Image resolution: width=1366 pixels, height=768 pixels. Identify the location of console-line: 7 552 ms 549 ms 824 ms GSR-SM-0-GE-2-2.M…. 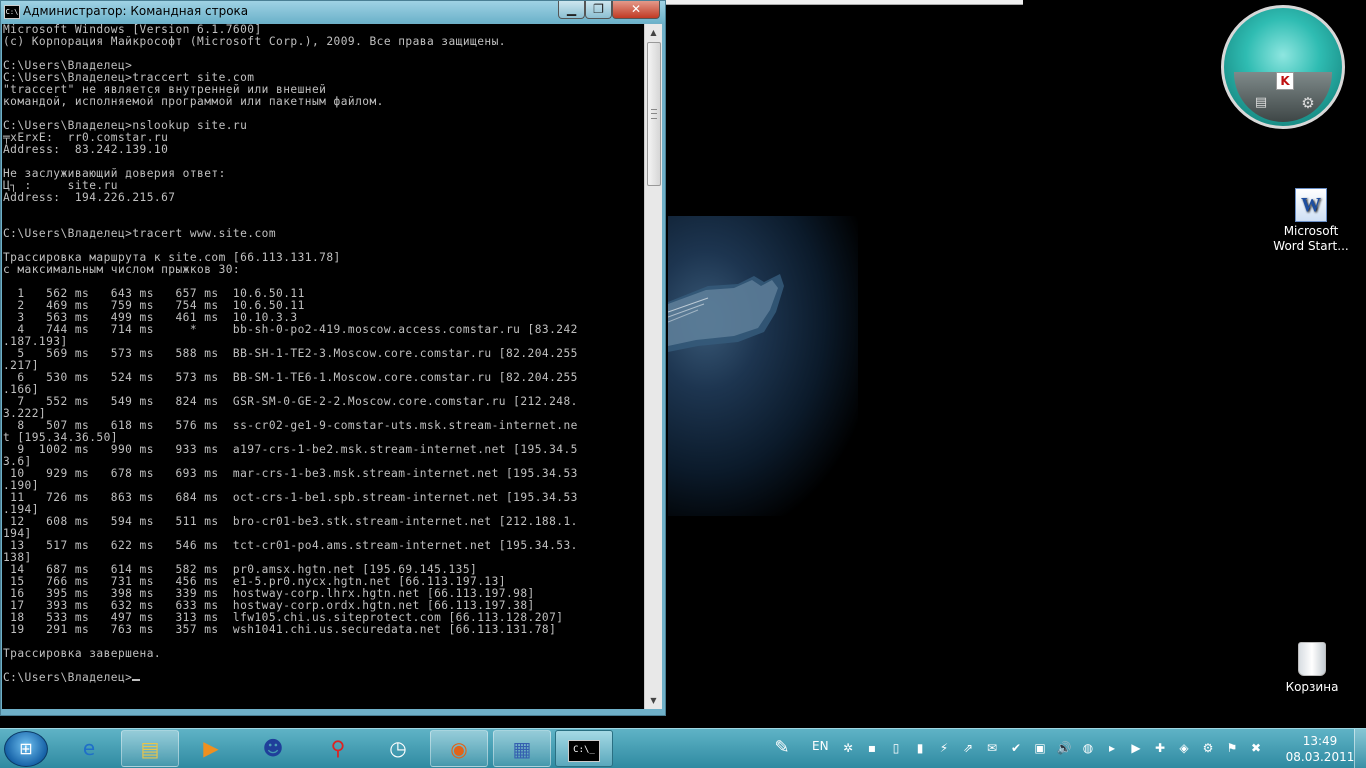
(297, 401).